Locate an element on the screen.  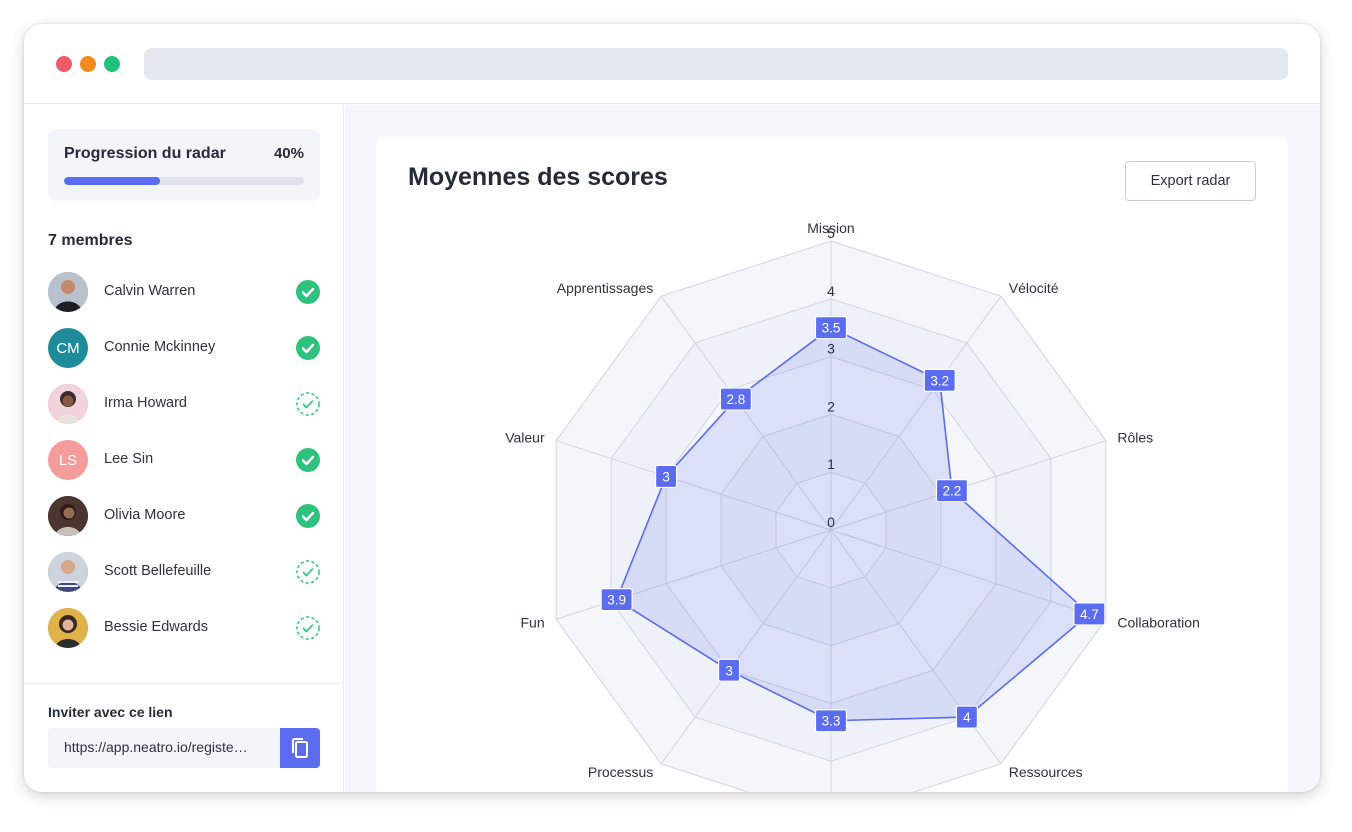
radar-axis-label: Rôles is located at coordinates (1135, 438).